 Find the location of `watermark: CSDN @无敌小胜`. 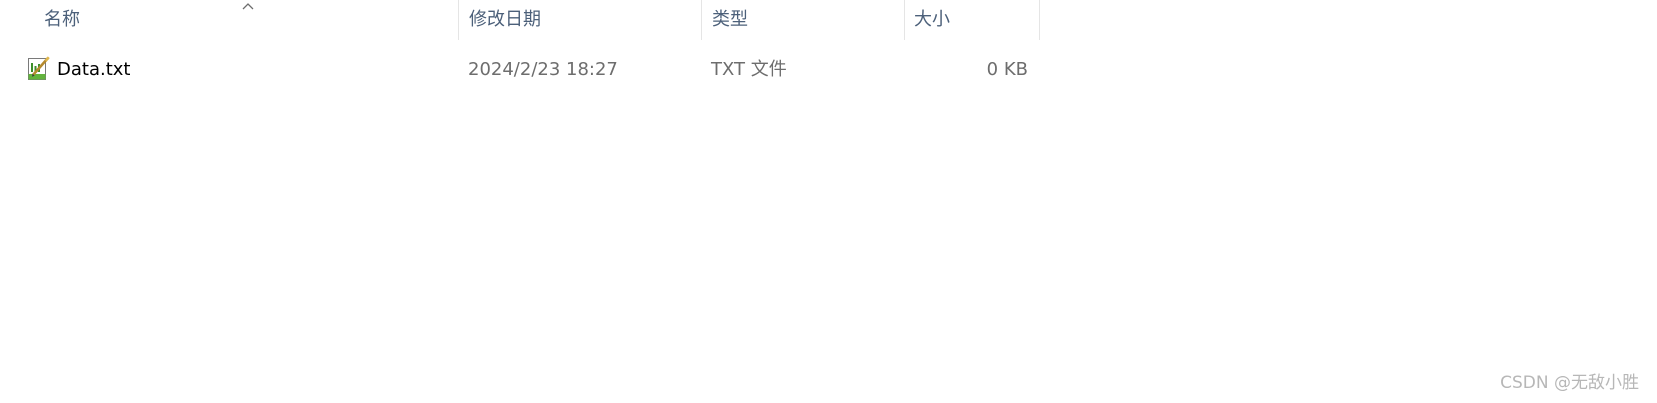

watermark: CSDN @无敌小胜 is located at coordinates (1569, 383).